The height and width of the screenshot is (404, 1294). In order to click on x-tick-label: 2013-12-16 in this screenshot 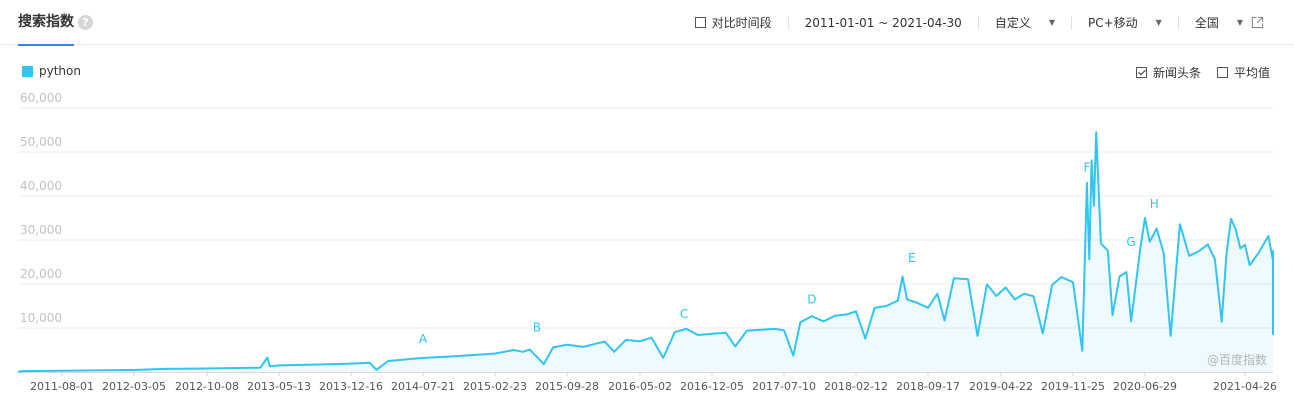, I will do `click(351, 386)`.